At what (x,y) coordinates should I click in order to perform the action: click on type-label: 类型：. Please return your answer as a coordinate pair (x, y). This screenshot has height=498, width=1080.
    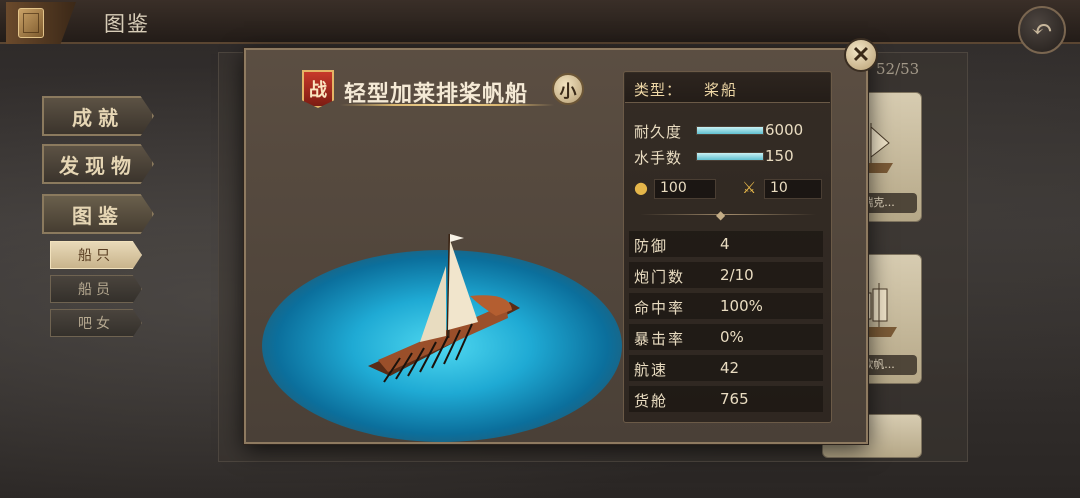
    Looking at the image, I should click on (658, 90).